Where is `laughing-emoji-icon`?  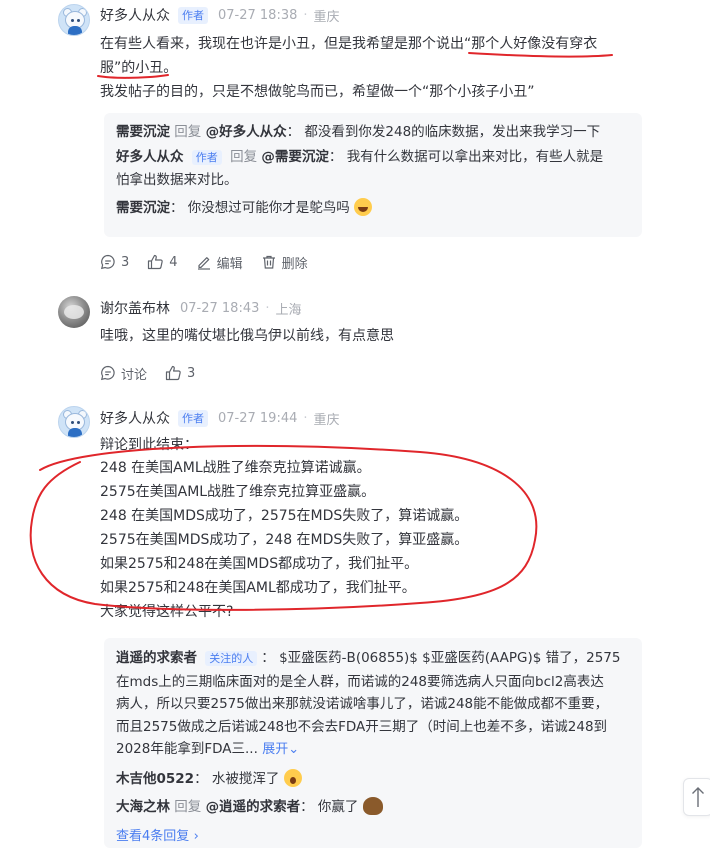 laughing-emoji-icon is located at coordinates (363, 207).